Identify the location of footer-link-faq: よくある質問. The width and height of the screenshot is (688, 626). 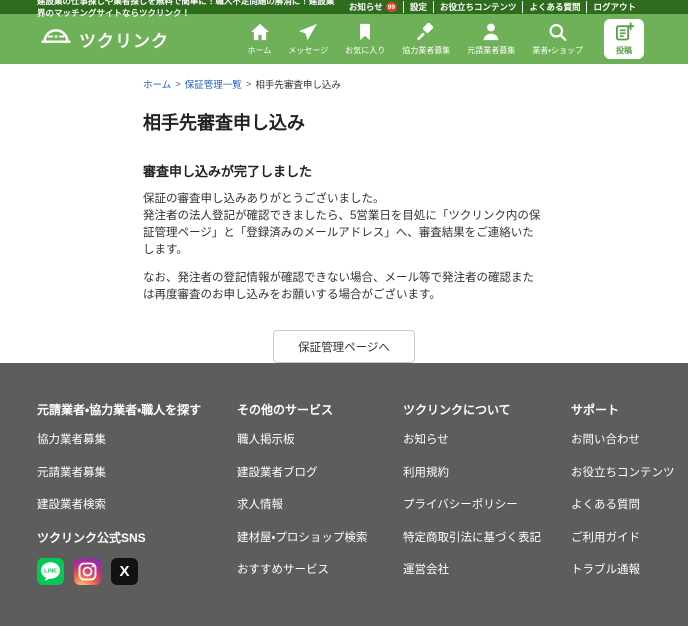
(629, 504).